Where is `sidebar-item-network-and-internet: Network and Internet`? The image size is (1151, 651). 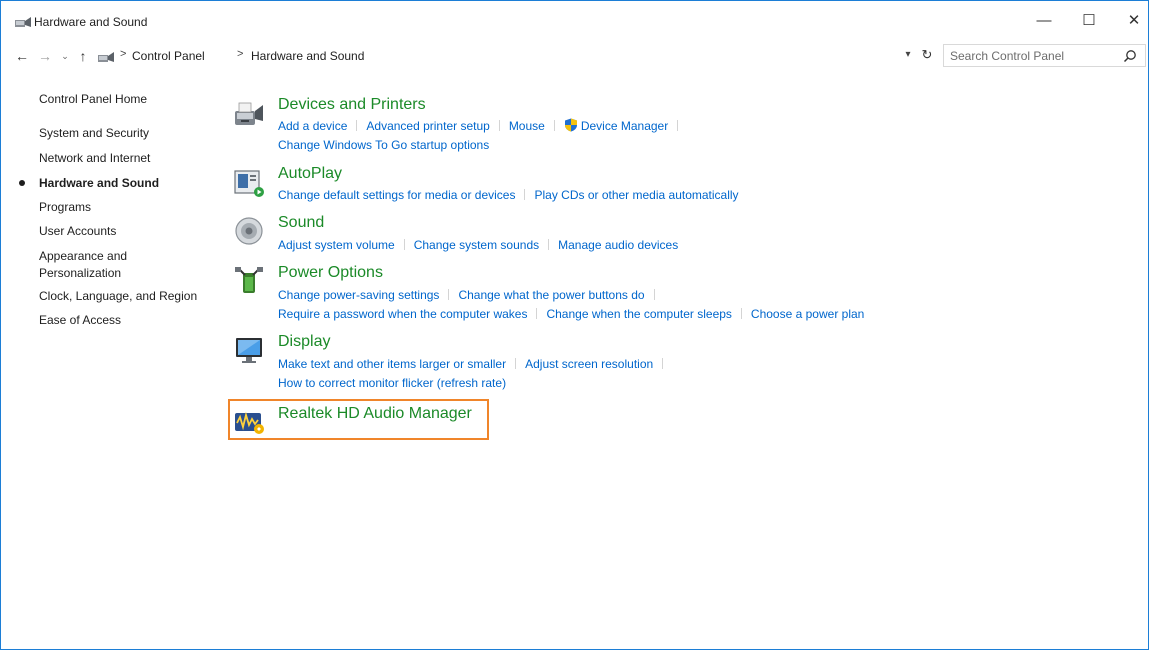
sidebar-item-network-and-internet: Network and Internet is located at coordinates (94, 158).